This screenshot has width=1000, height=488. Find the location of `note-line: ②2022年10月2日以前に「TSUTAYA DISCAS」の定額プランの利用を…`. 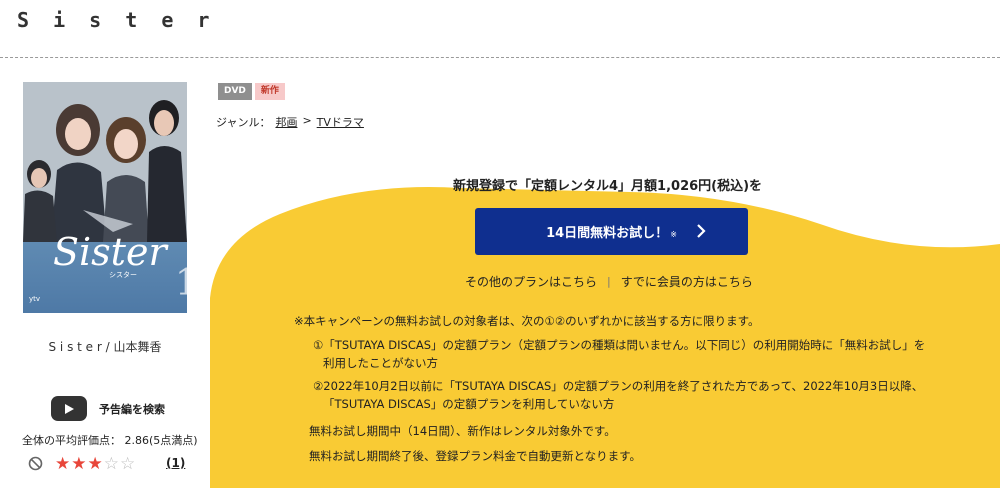

note-line: ②2022年10月2日以前に「TSUTAYA DISCAS」の定額プランの利用を… is located at coordinates (618, 386).